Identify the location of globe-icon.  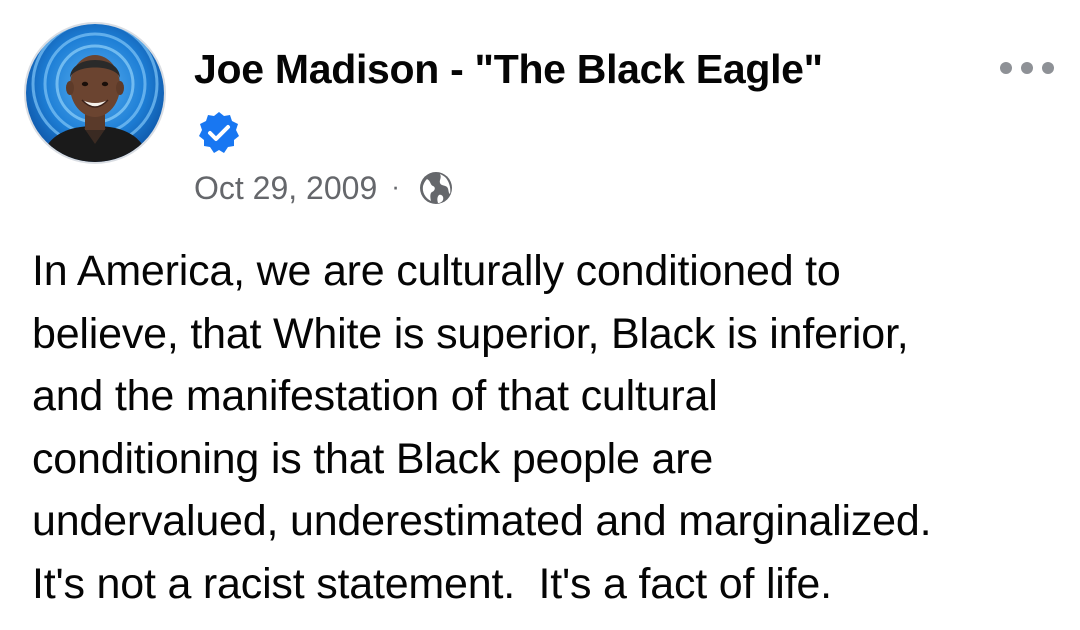
(436, 188).